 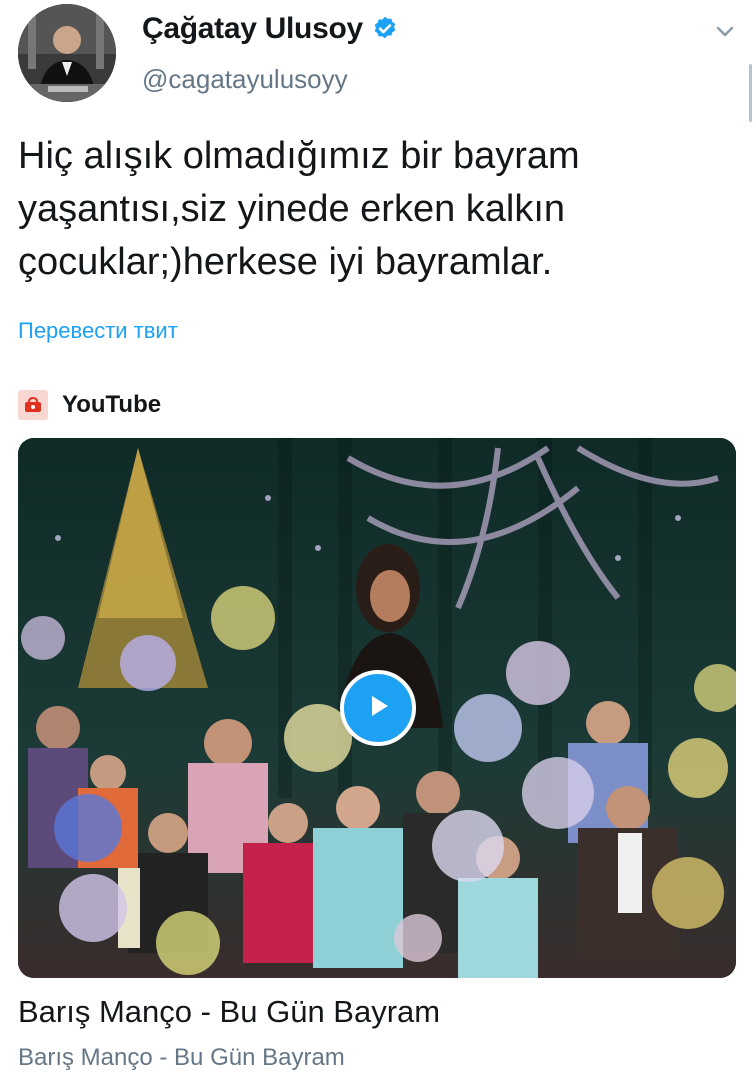 What do you see at coordinates (33, 405) in the screenshot?
I see `youtube-icon` at bounding box center [33, 405].